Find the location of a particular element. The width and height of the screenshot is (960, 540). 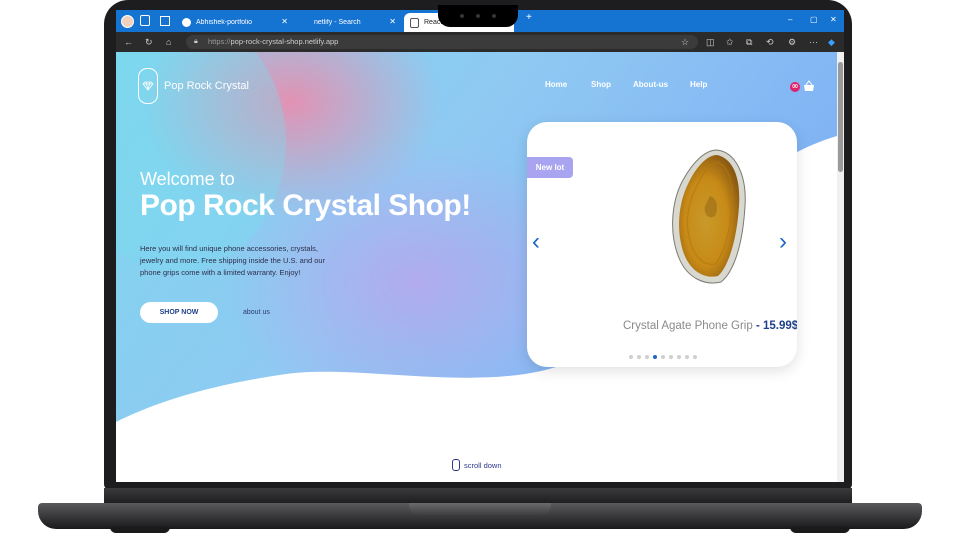

nav-home: Home is located at coordinates (556, 84).